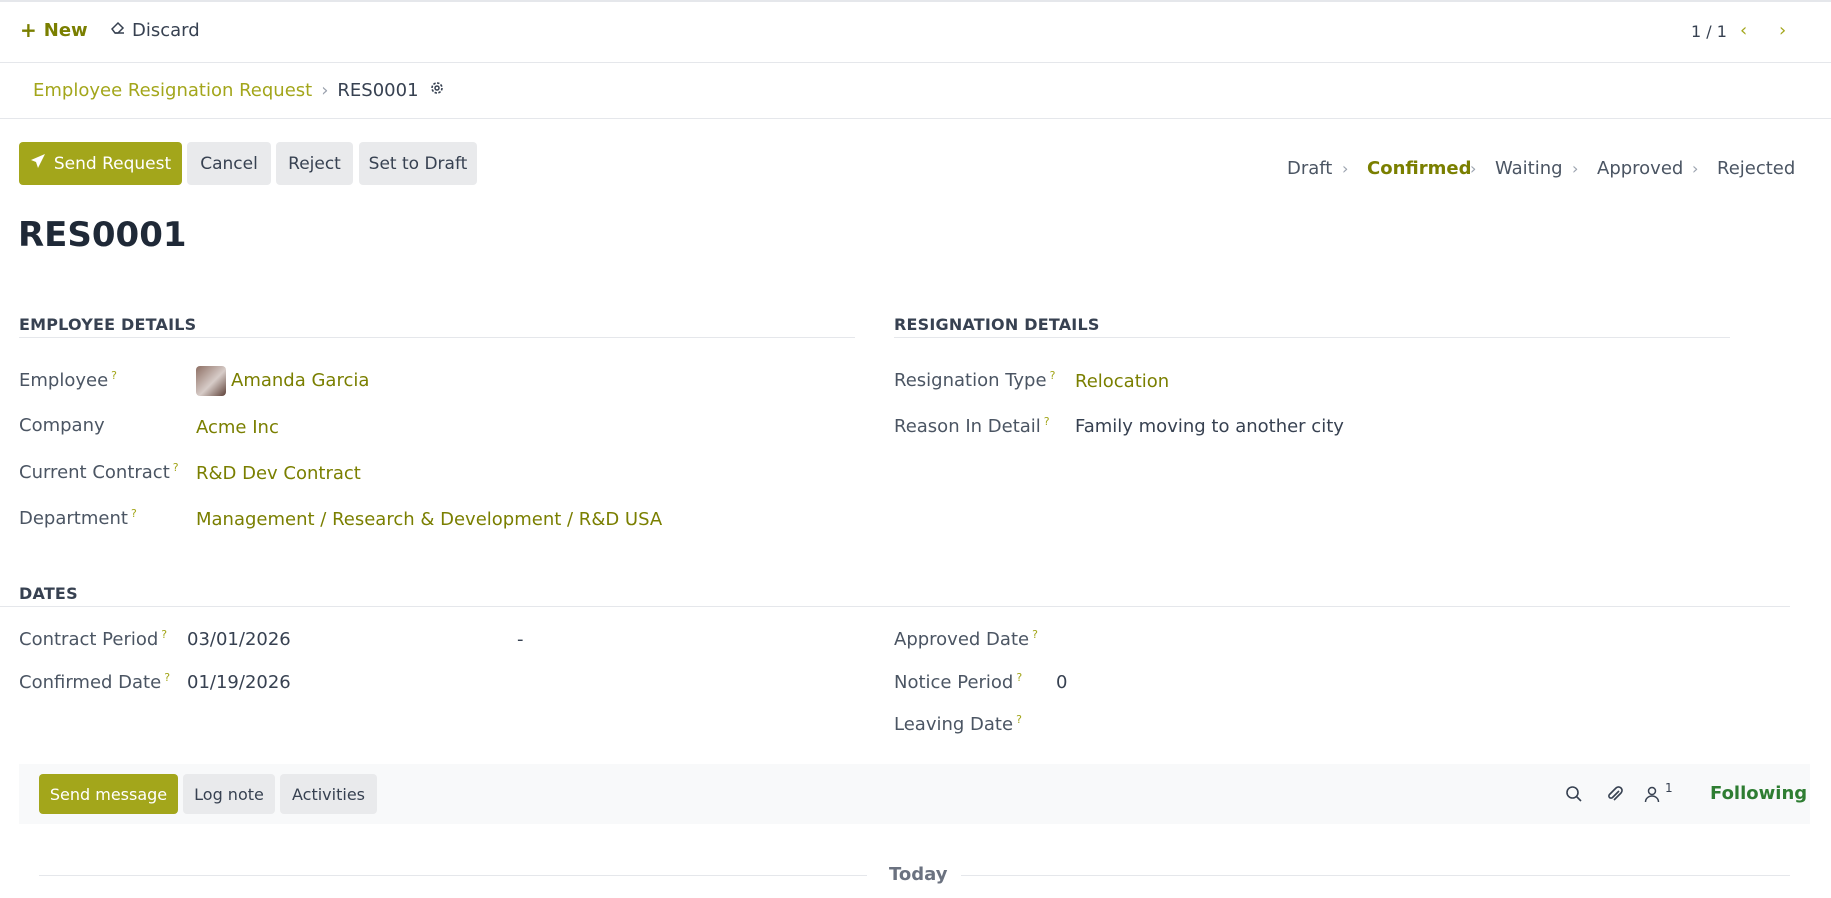 The height and width of the screenshot is (898, 1831). I want to click on pager-next-icon: ›, so click(1782, 30).